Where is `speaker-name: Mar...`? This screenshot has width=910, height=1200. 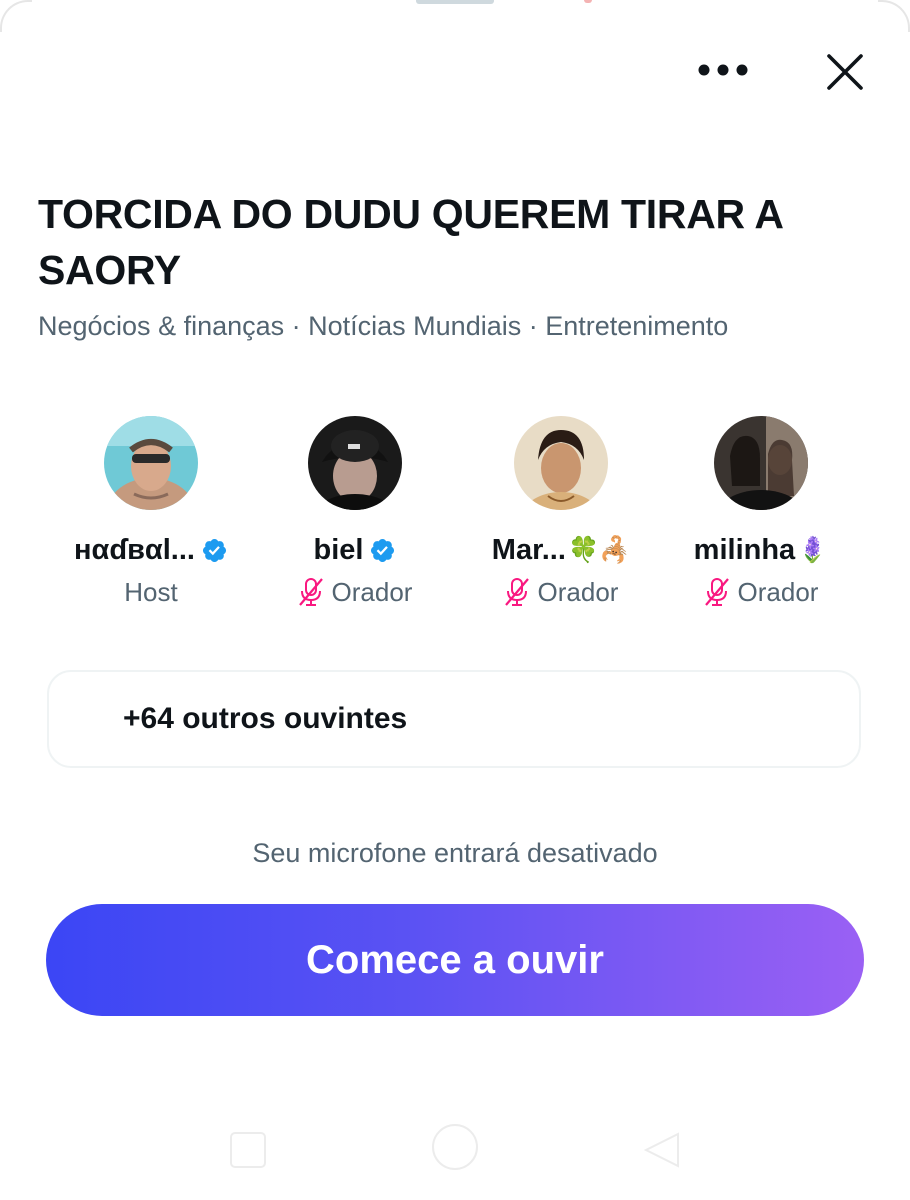
speaker-name: Mar... is located at coordinates (528, 549).